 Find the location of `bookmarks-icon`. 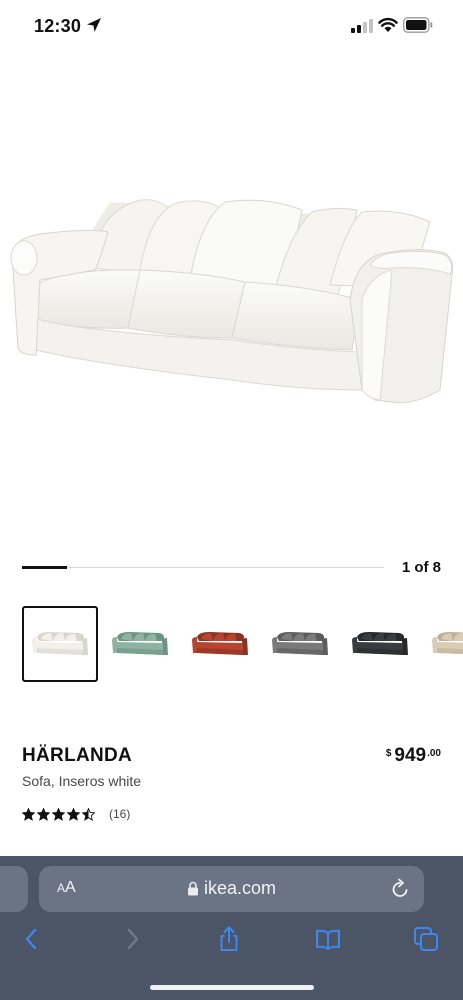

bookmarks-icon is located at coordinates (328, 939).